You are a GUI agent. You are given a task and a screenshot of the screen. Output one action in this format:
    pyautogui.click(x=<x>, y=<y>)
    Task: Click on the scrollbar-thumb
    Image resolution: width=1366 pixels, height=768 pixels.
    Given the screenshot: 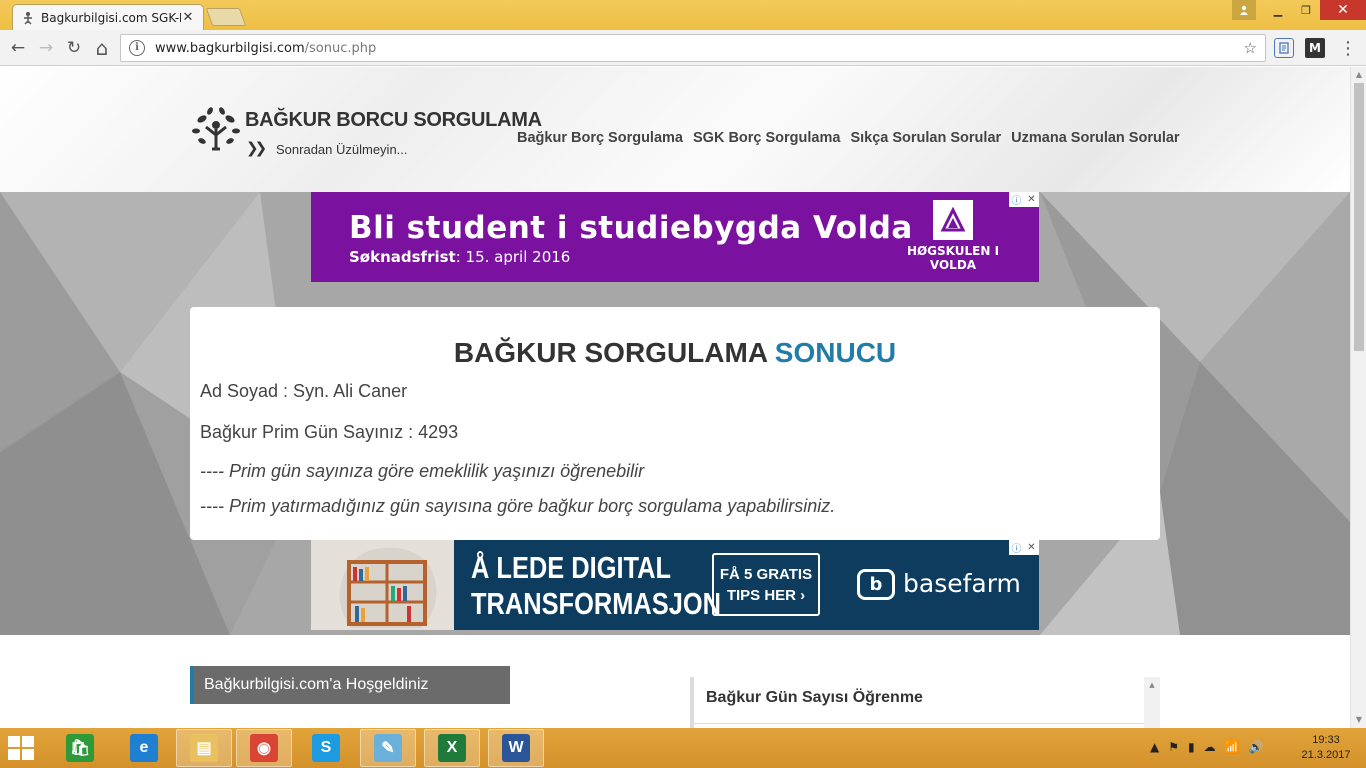 What is the action you would take?
    pyautogui.click(x=1359, y=217)
    